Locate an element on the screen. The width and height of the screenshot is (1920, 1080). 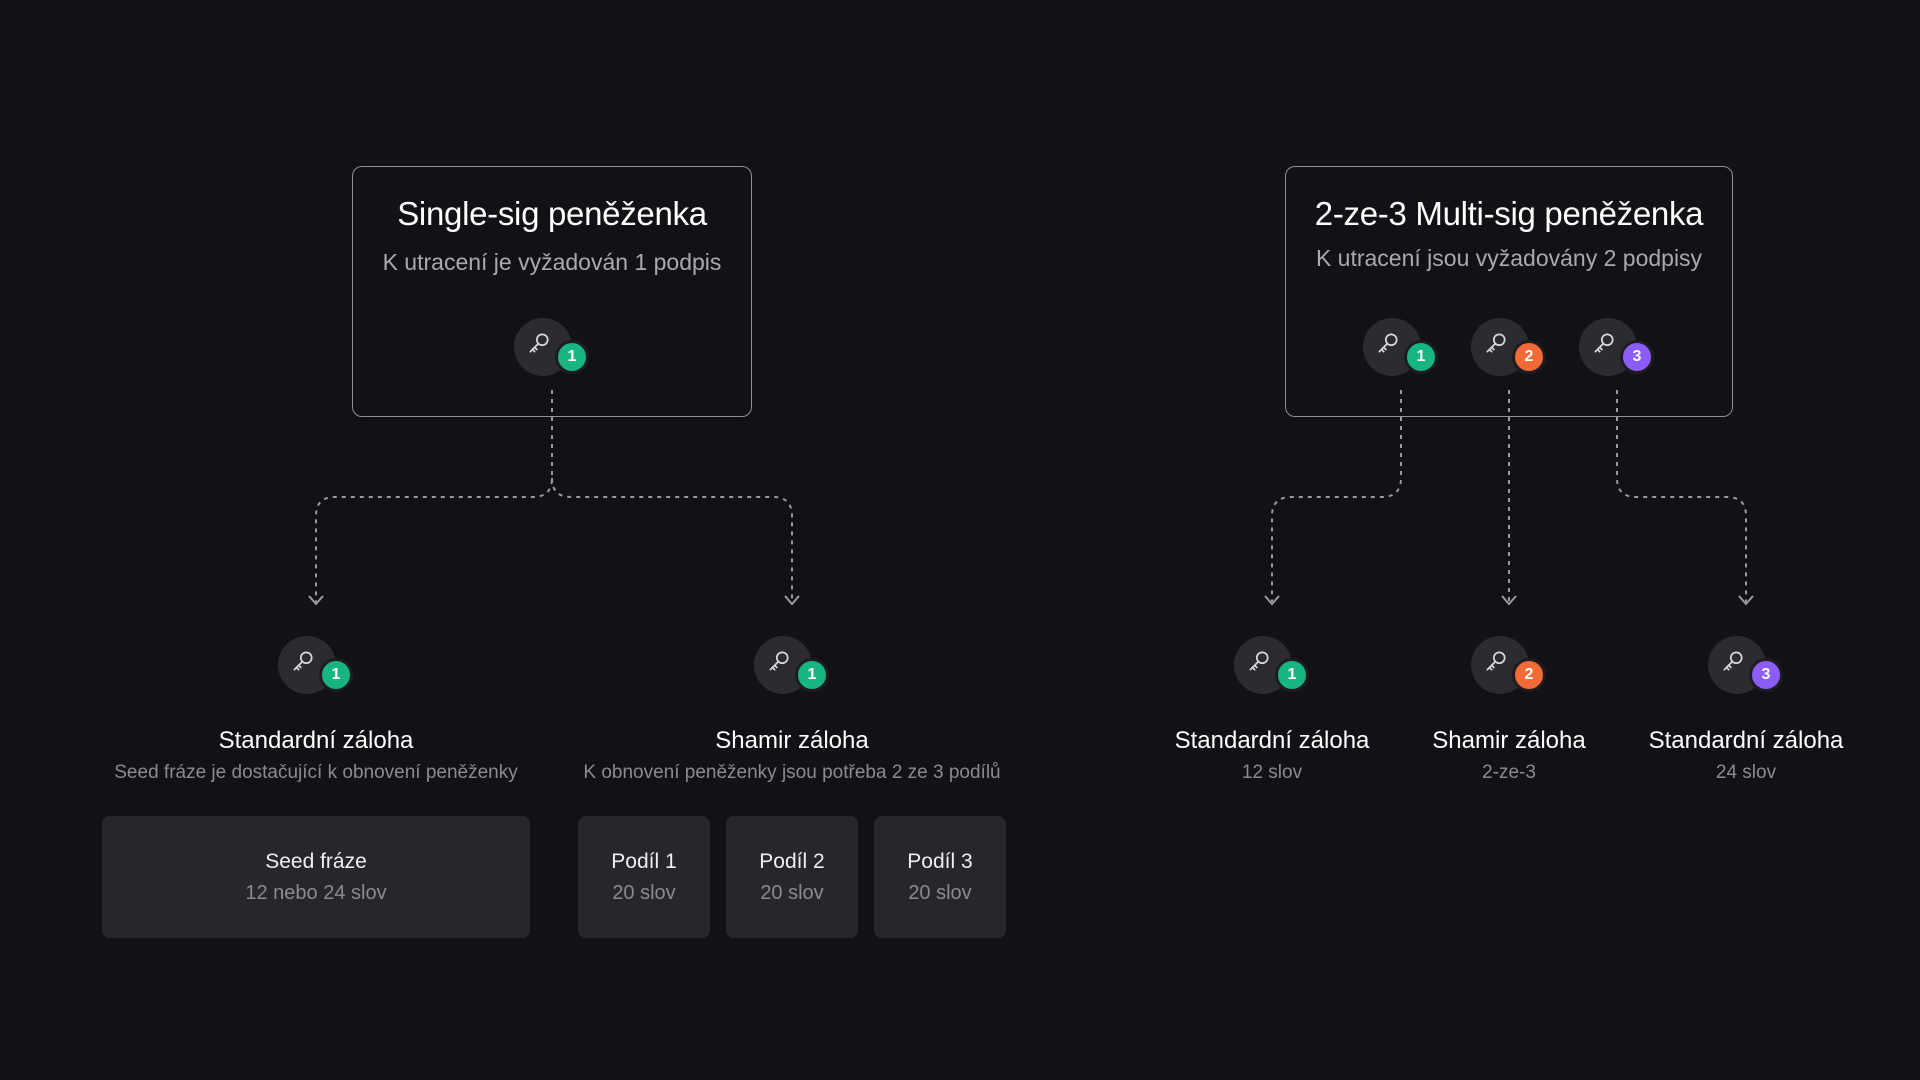
shamir-backup-title: Shamir záloha is located at coordinates (792, 740).